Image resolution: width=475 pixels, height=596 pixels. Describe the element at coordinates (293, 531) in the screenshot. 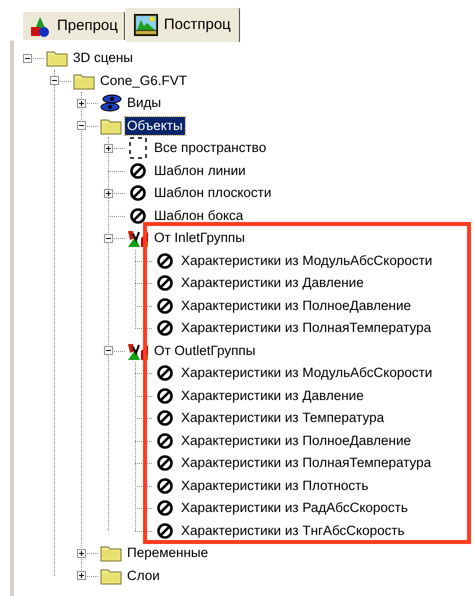

I see `tree-item: Характеристики из ТнгАбсСкорость` at that location.